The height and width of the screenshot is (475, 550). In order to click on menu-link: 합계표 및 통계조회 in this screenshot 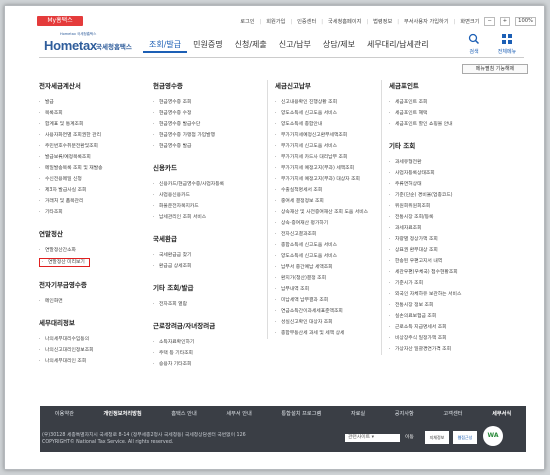, I will do `click(91, 124)`.